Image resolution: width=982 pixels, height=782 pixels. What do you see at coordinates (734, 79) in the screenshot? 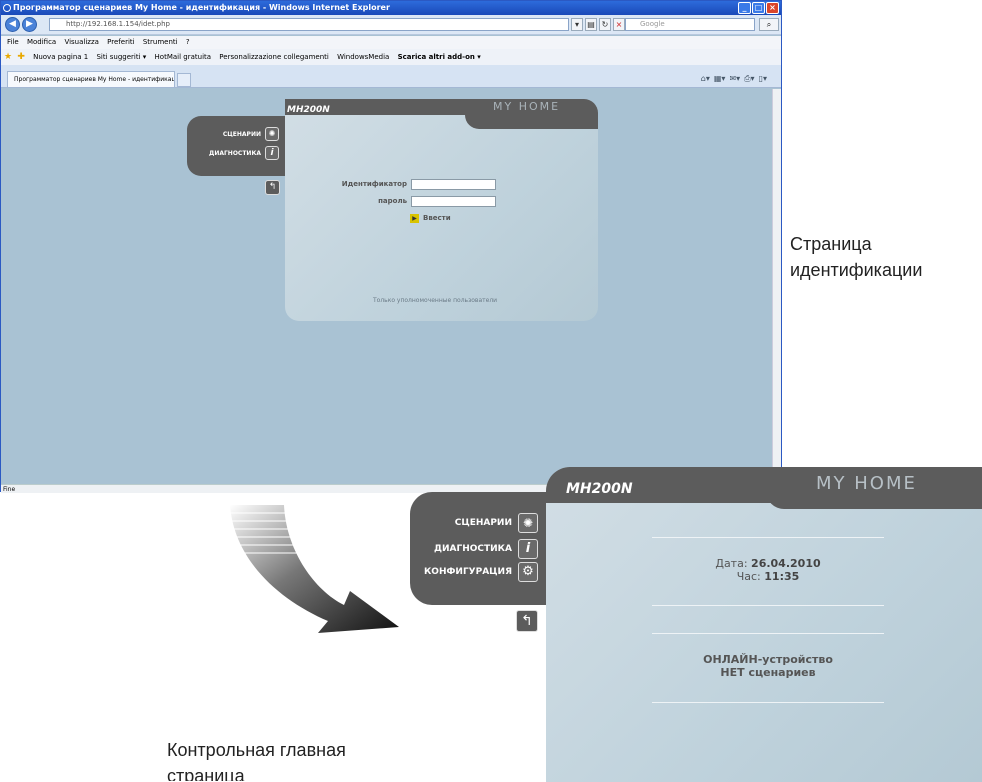
I see `mail-icon: ✉▾` at bounding box center [734, 79].